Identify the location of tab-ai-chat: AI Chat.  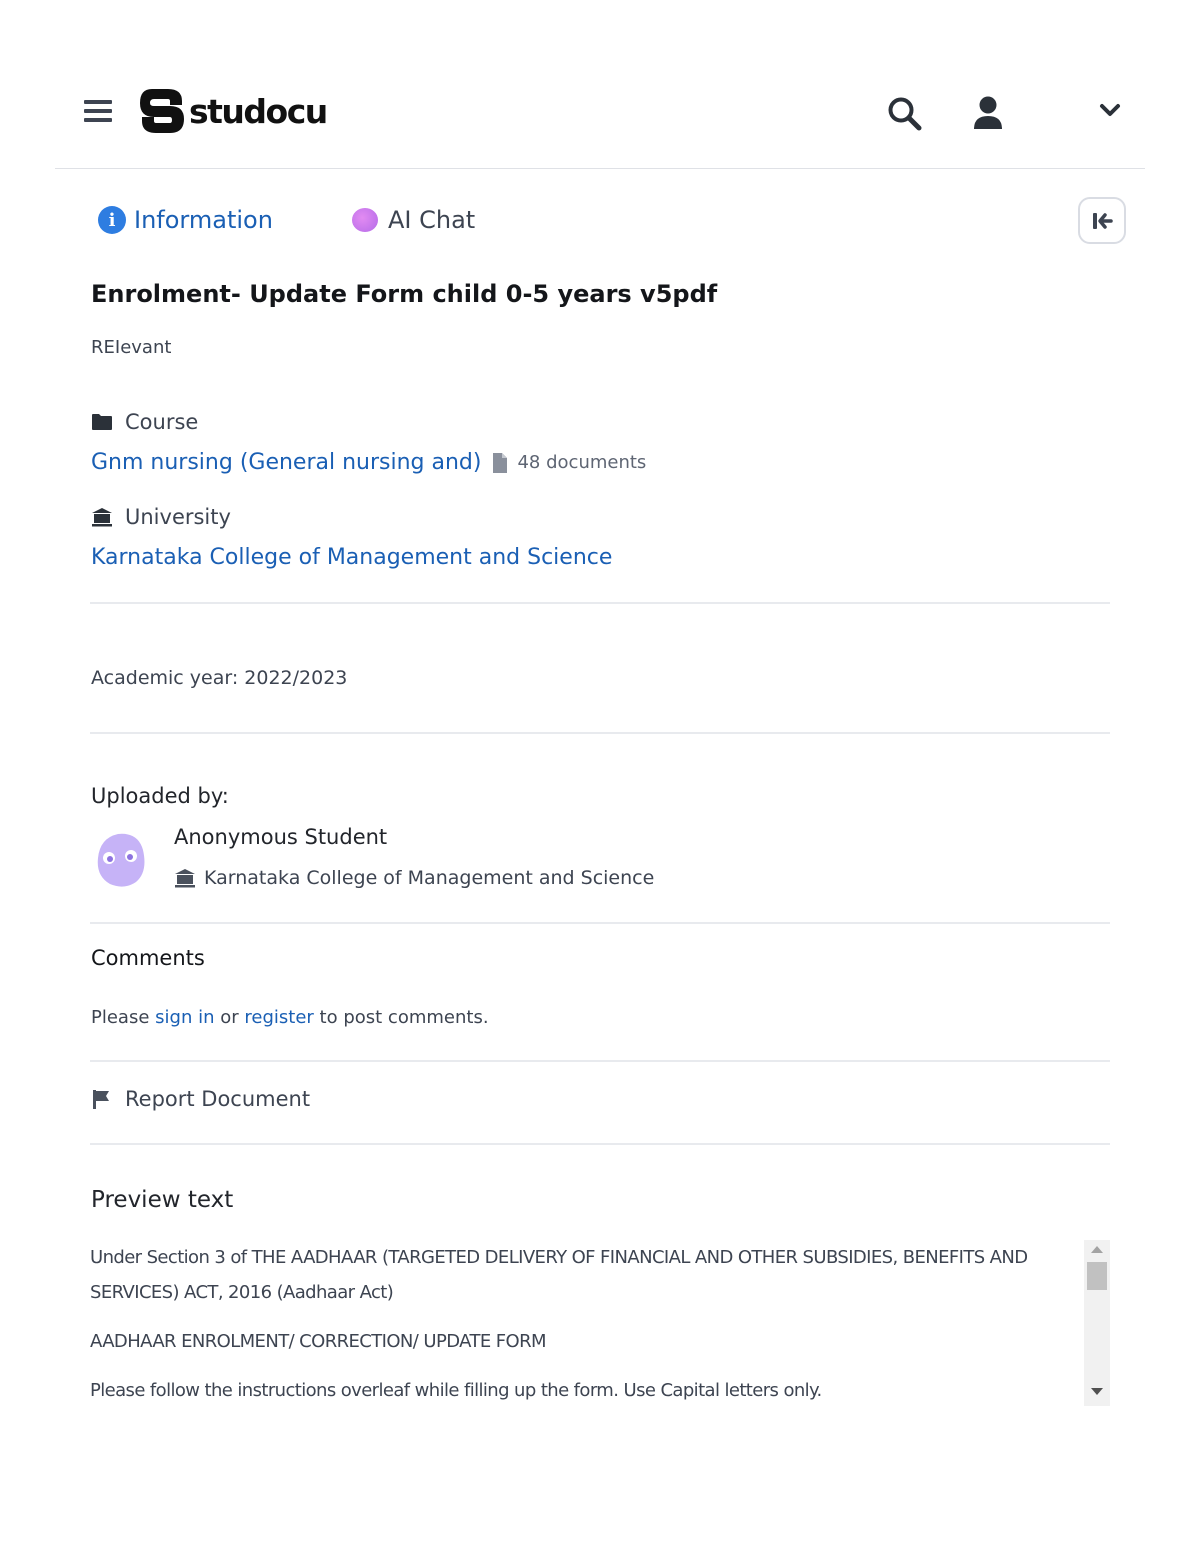
(413, 220).